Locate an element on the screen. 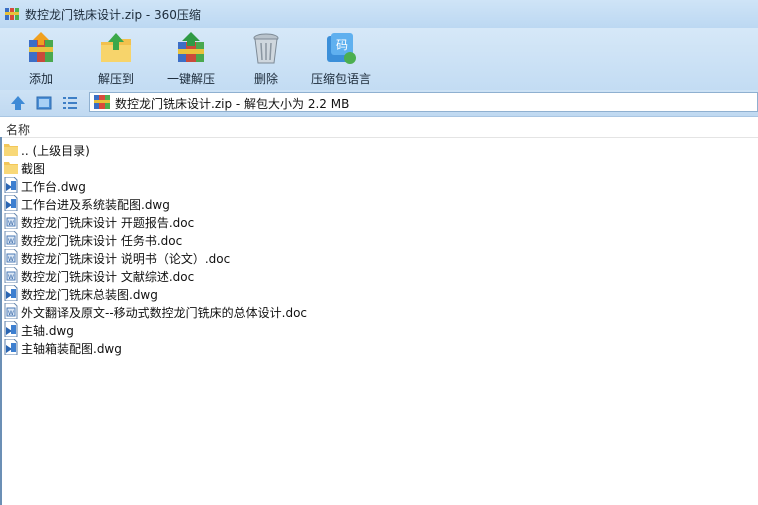 The width and height of the screenshot is (758, 505). list-item: 截图 is located at coordinates (379, 167).